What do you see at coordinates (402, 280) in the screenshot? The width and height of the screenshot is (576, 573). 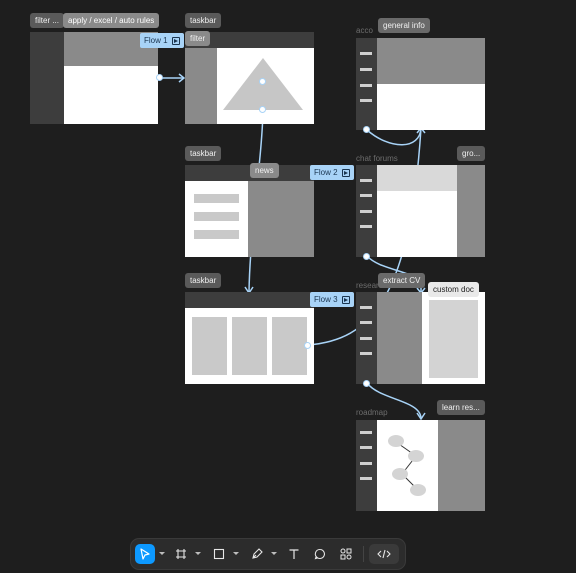 I see `tag-extract-cv: extract CV` at bounding box center [402, 280].